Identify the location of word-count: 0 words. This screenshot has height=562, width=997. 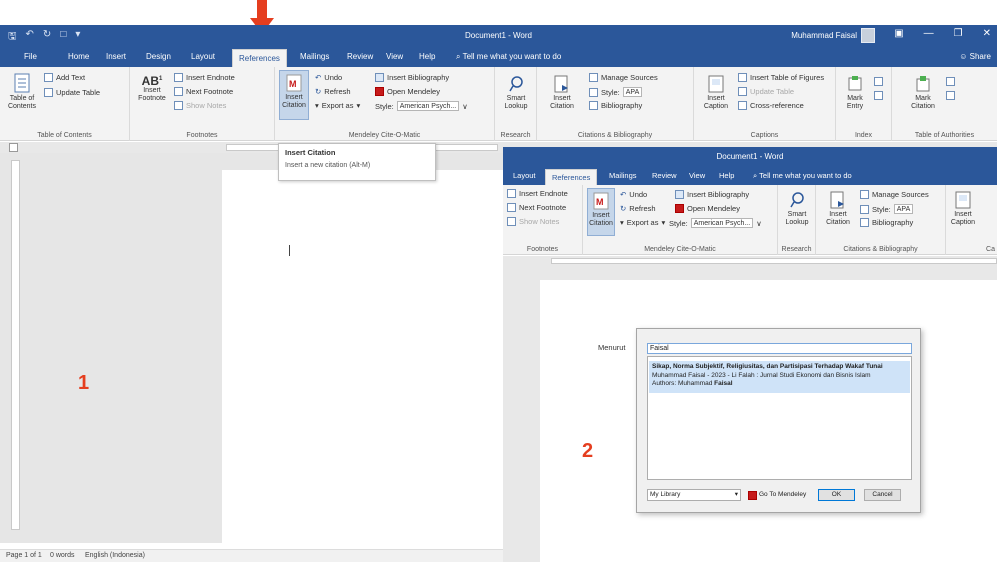
(62, 555).